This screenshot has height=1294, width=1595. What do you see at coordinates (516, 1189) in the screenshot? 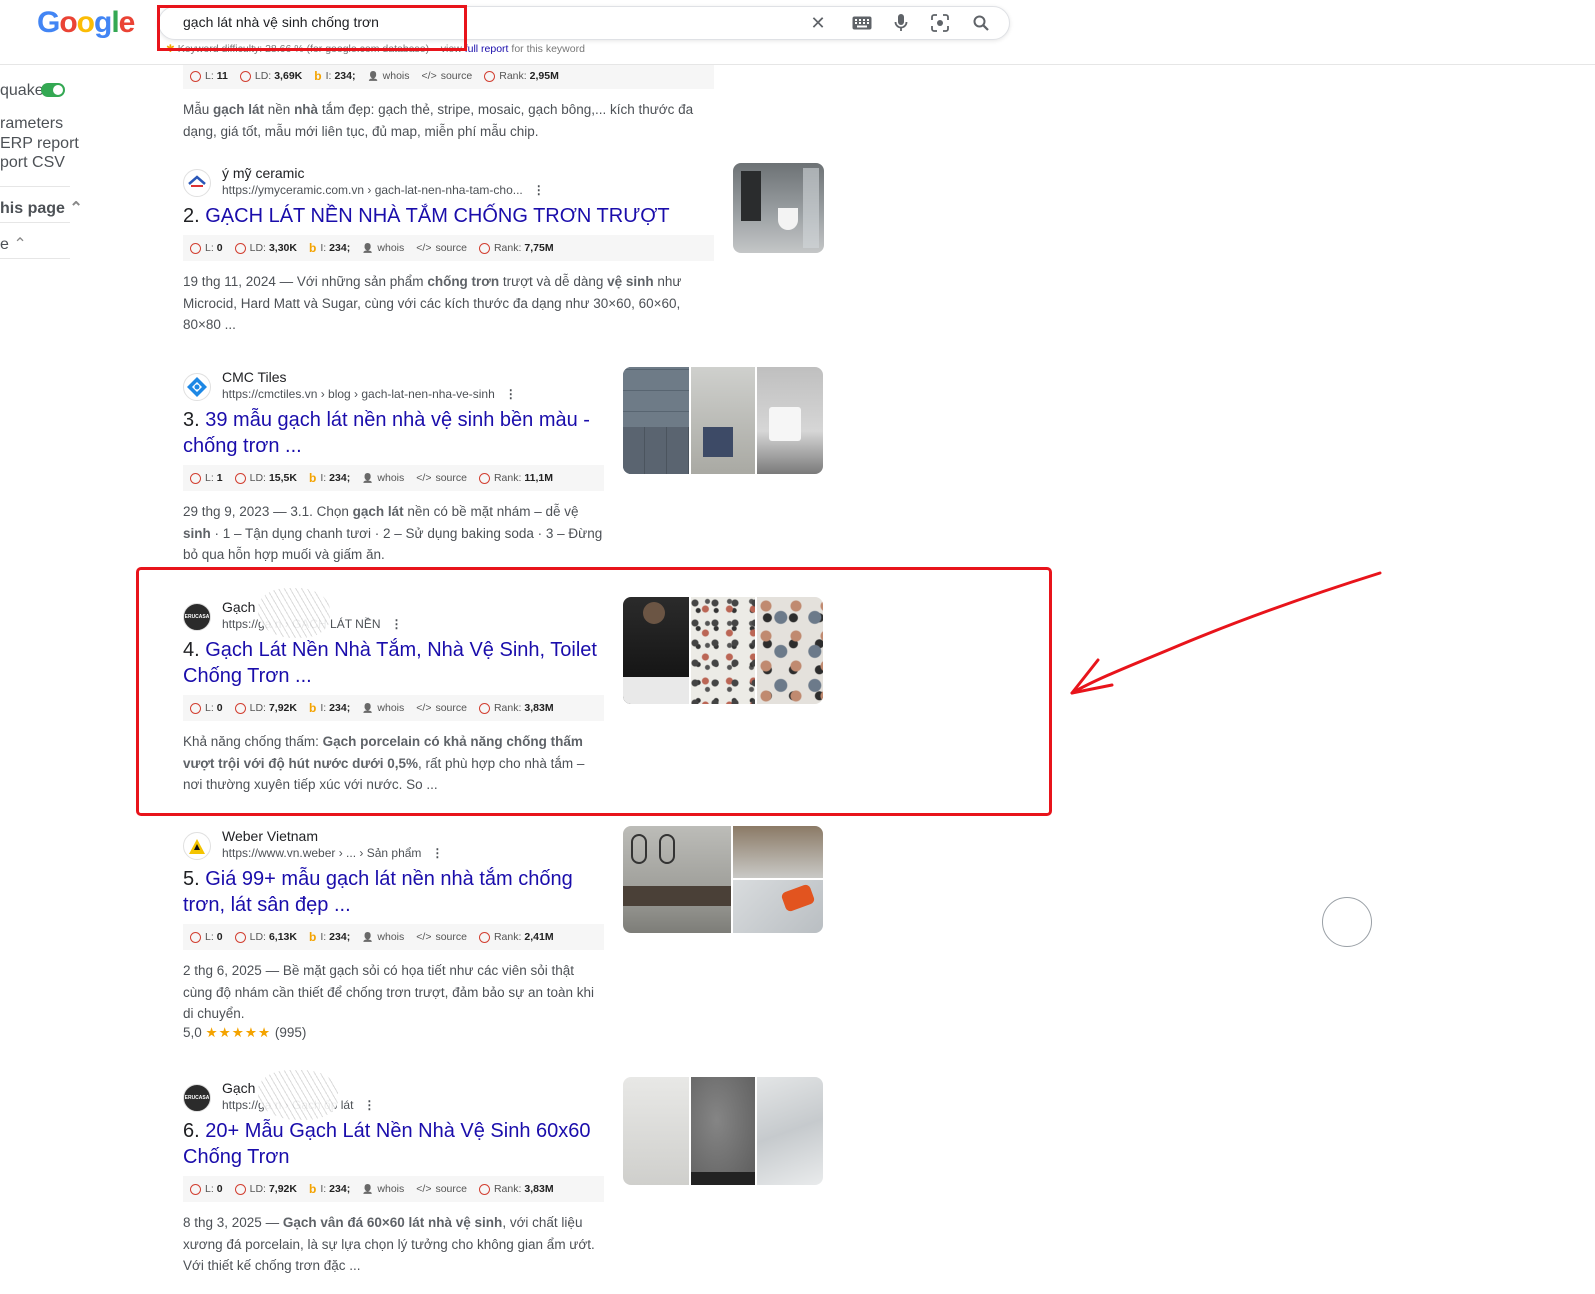
I see `metric-rank: Rank: 3,83M` at bounding box center [516, 1189].